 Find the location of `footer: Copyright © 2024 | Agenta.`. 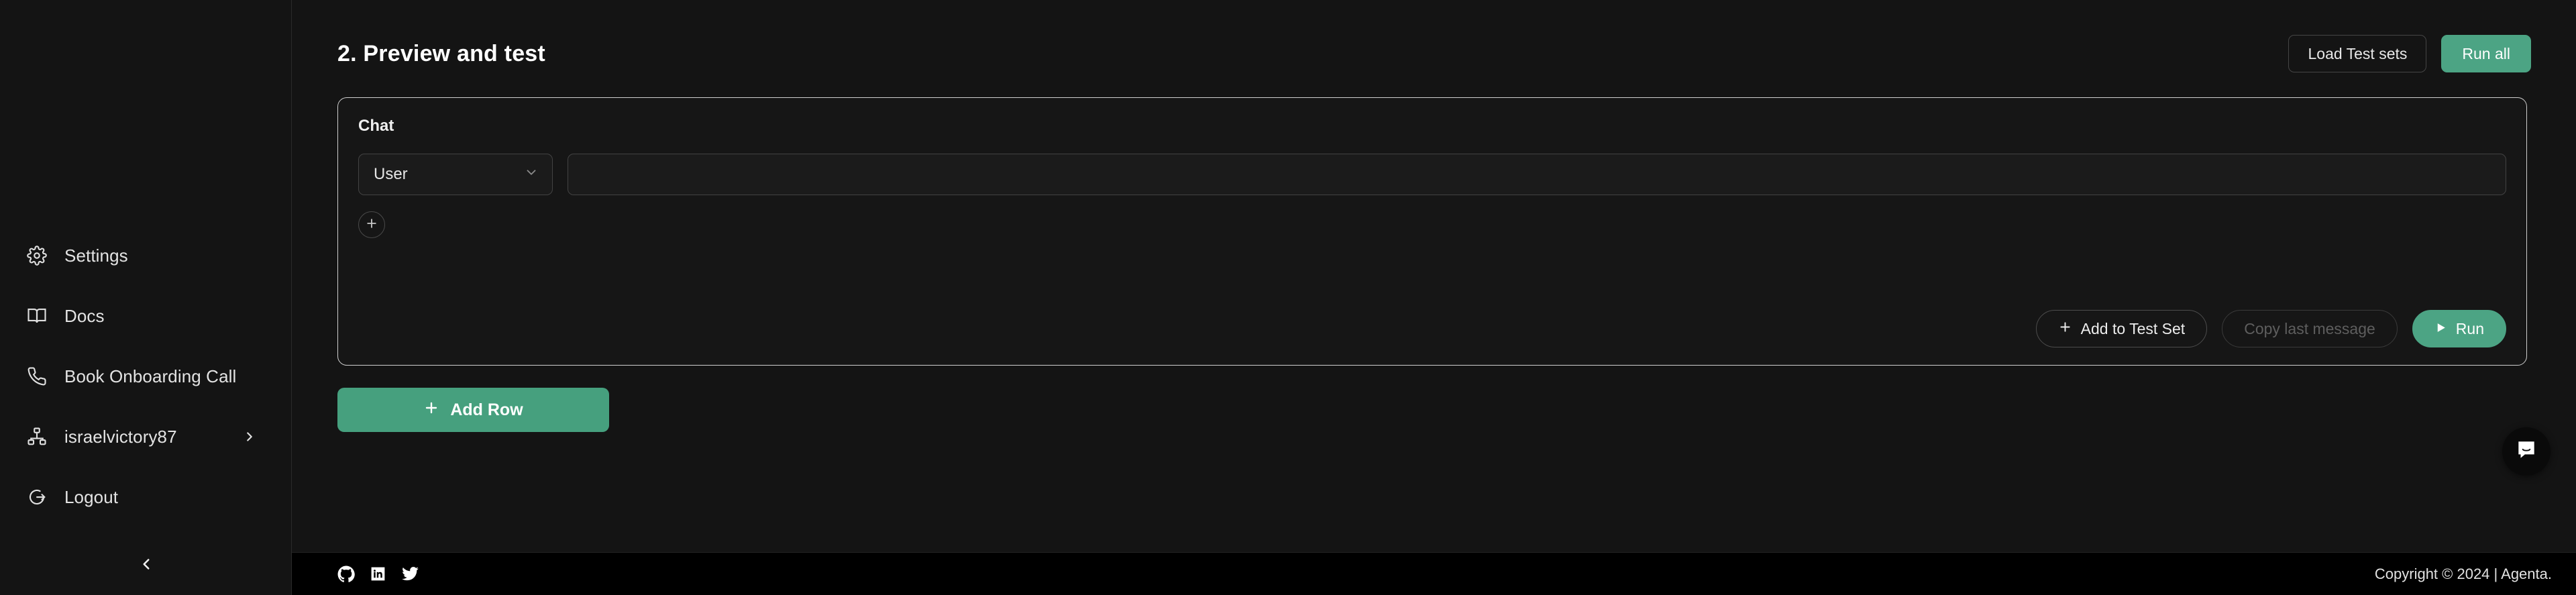

footer: Copyright © 2024 | Agenta. is located at coordinates (1434, 573).